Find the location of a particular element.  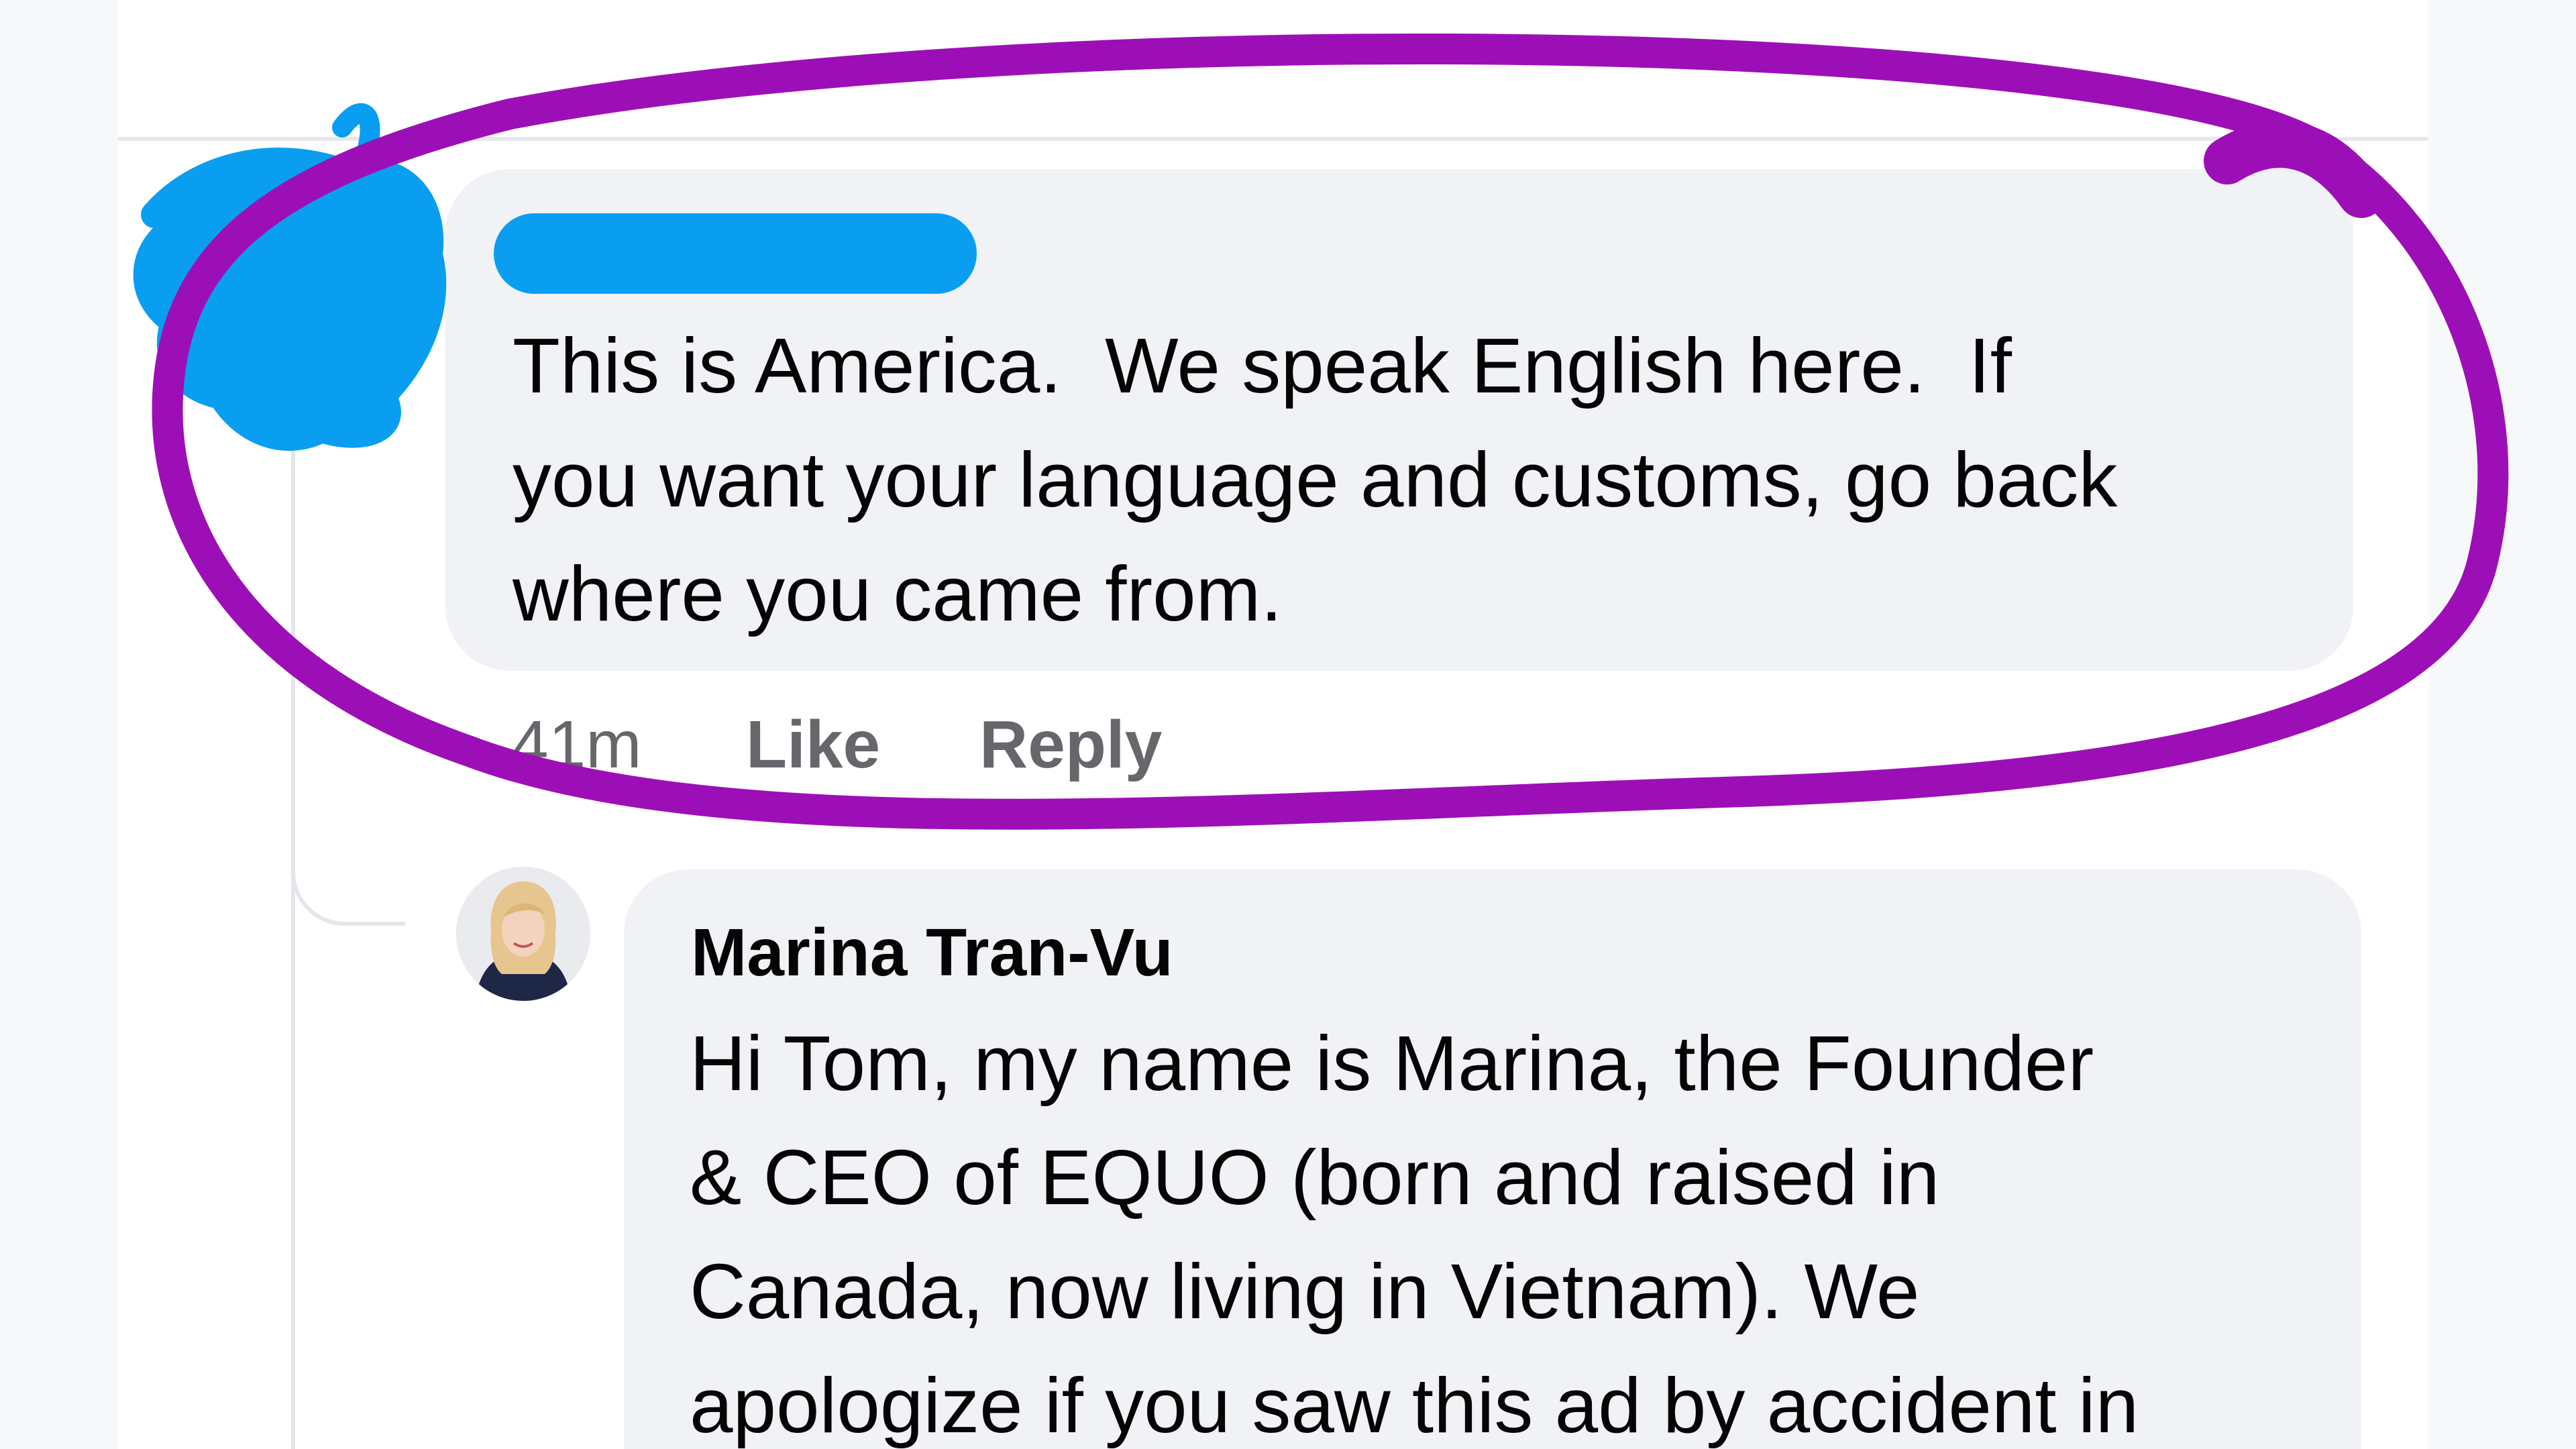

avatar-photo is located at coordinates (523, 934).